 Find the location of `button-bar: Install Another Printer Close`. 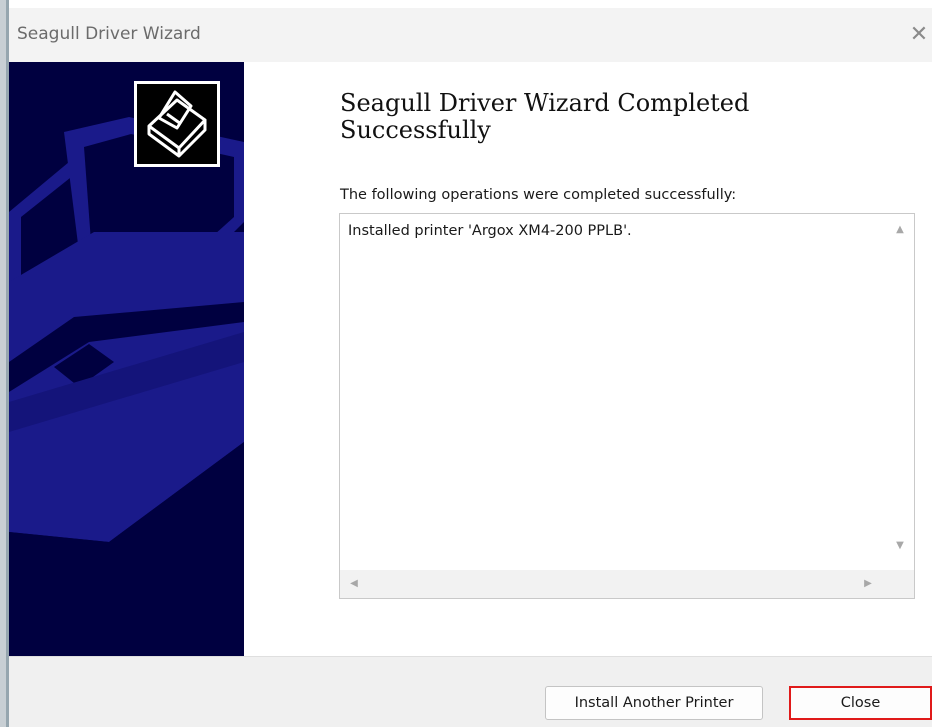

button-bar: Install Another Printer Close is located at coordinates (470, 691).